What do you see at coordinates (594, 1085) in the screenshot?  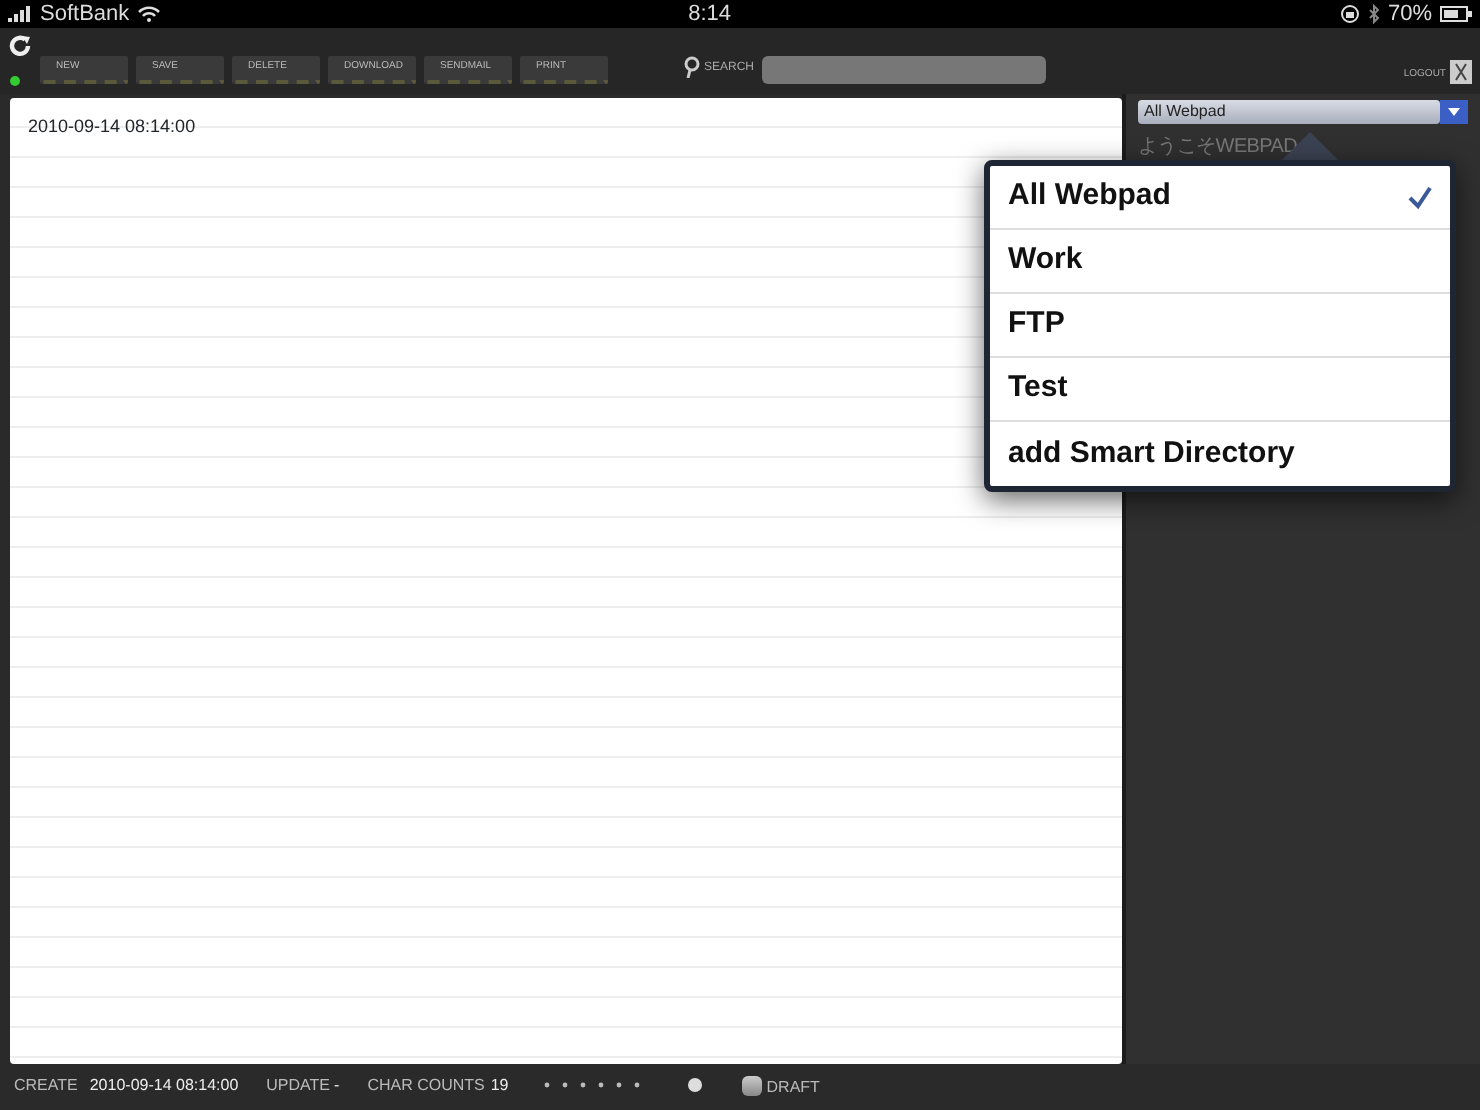 I see `page-dots-drawing` at bounding box center [594, 1085].